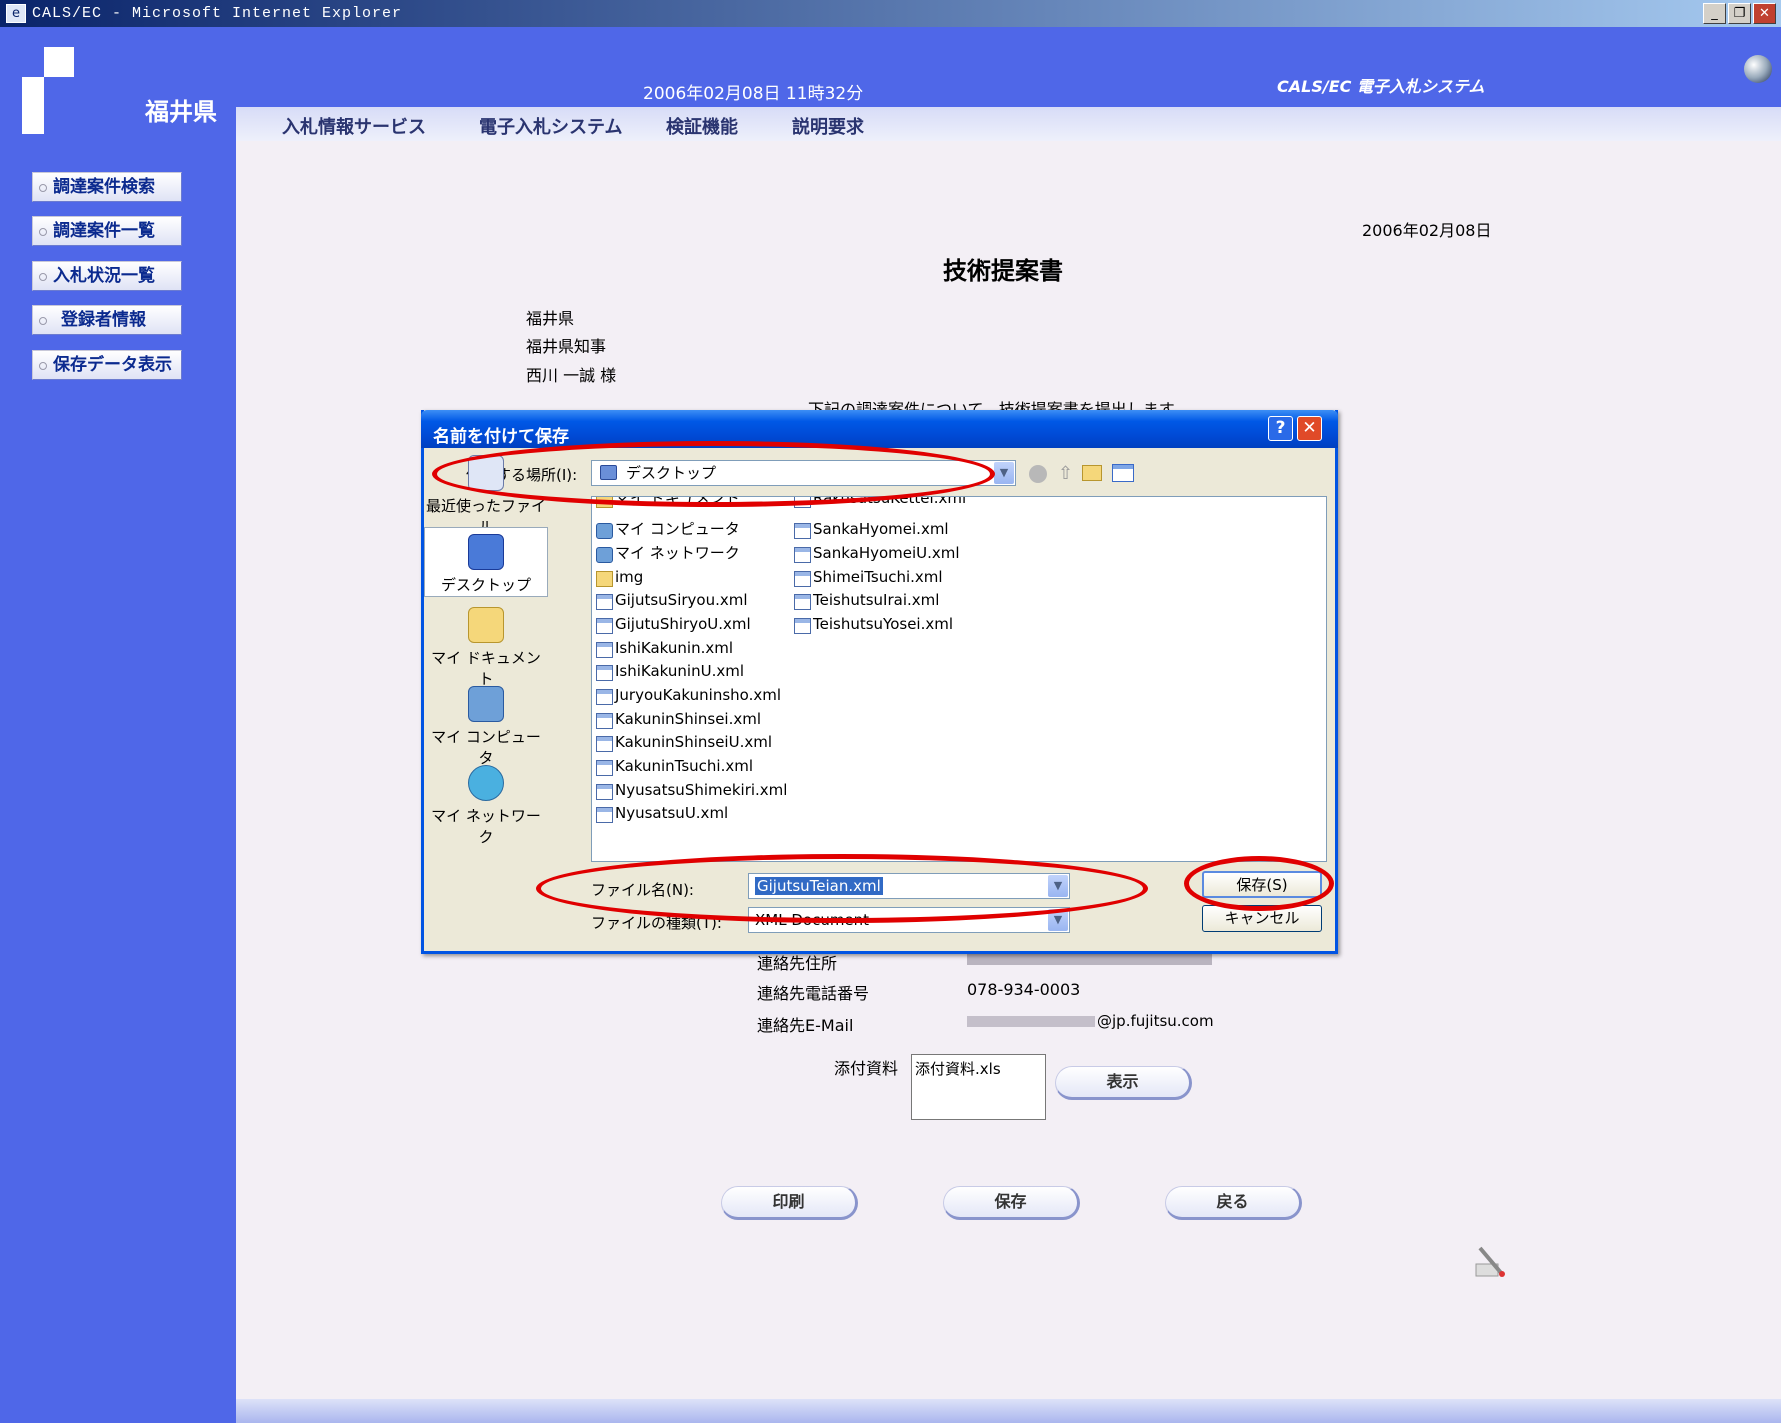  I want to click on page-save-button: 保存, so click(1011, 1203).